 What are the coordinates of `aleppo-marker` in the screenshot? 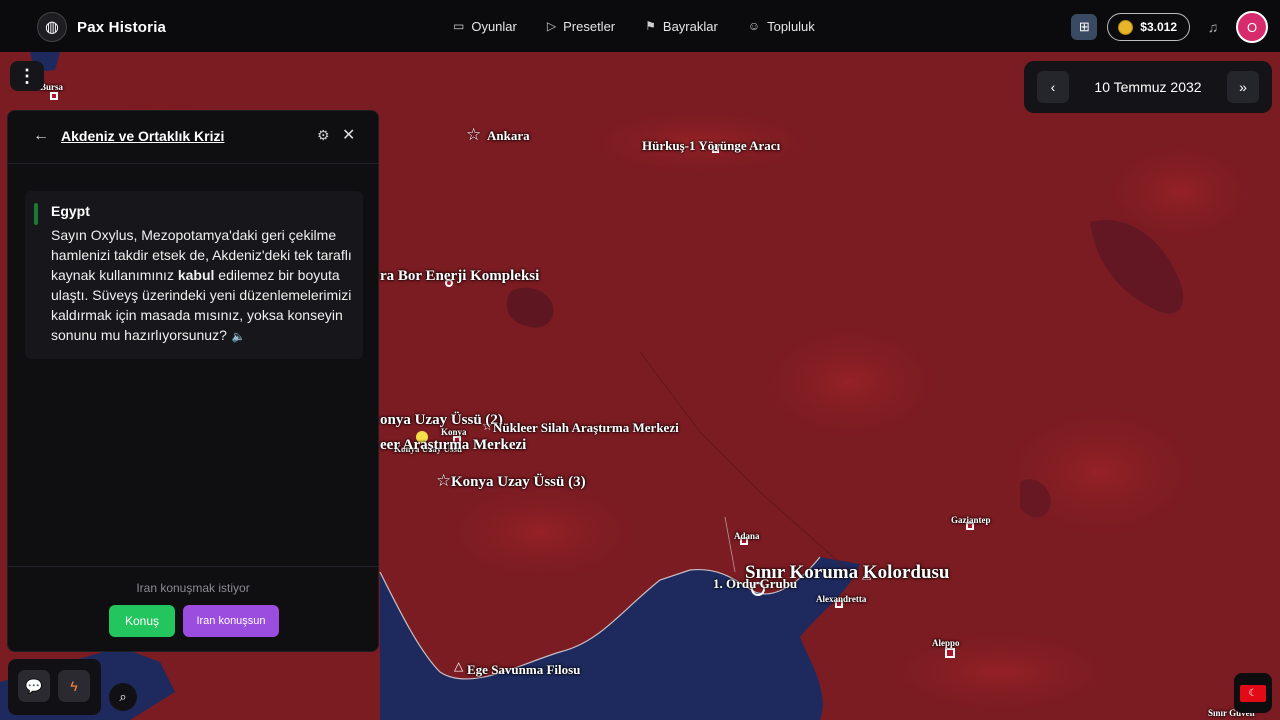 It's located at (950, 653).